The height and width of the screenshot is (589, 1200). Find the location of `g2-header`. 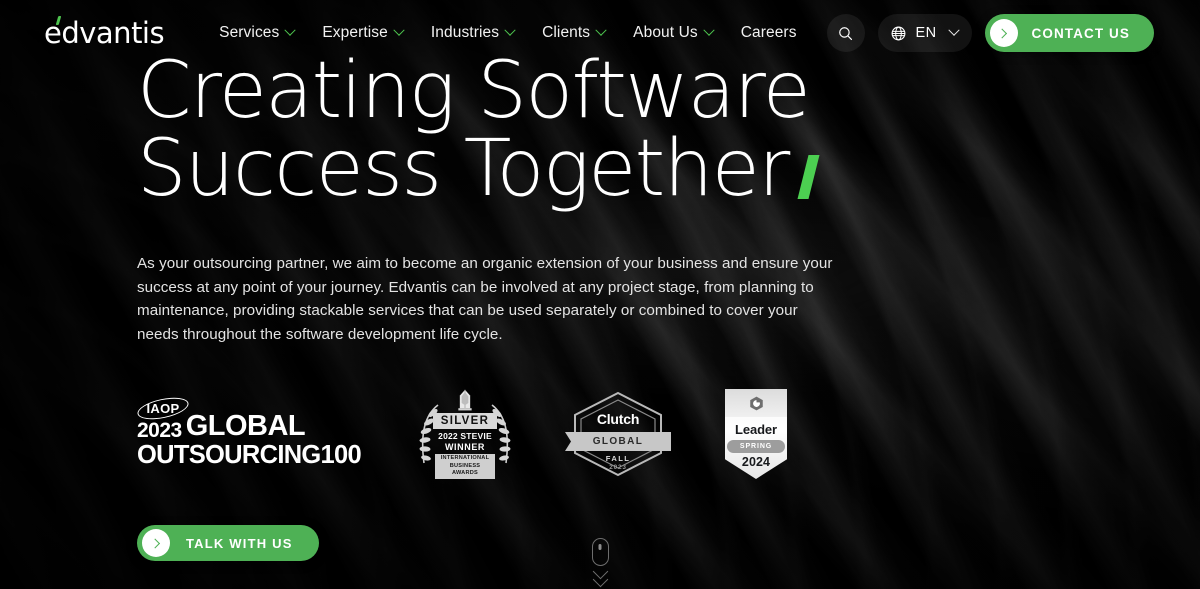

g2-header is located at coordinates (756, 403).